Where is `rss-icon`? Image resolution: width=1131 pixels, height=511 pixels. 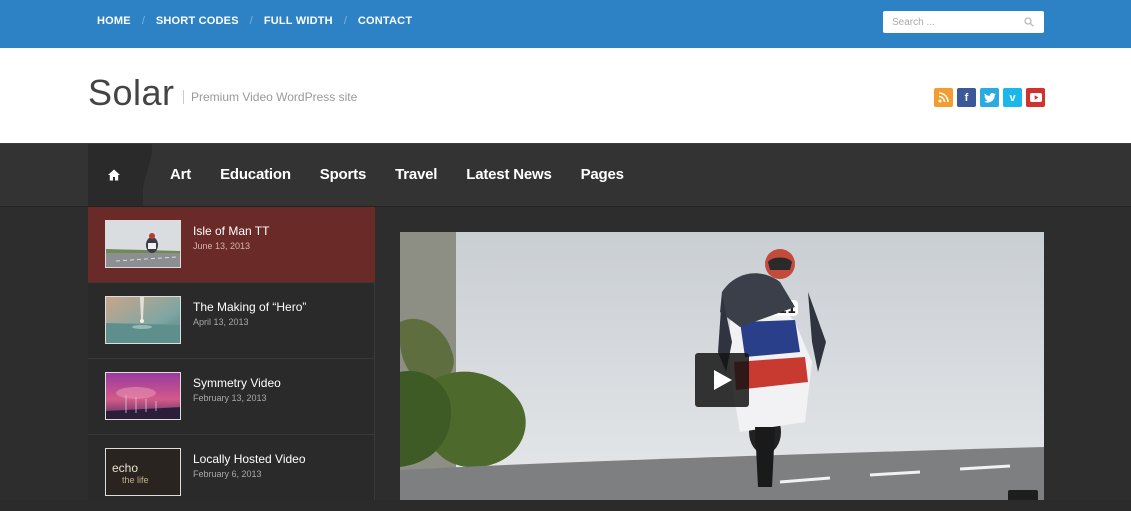 rss-icon is located at coordinates (943, 97).